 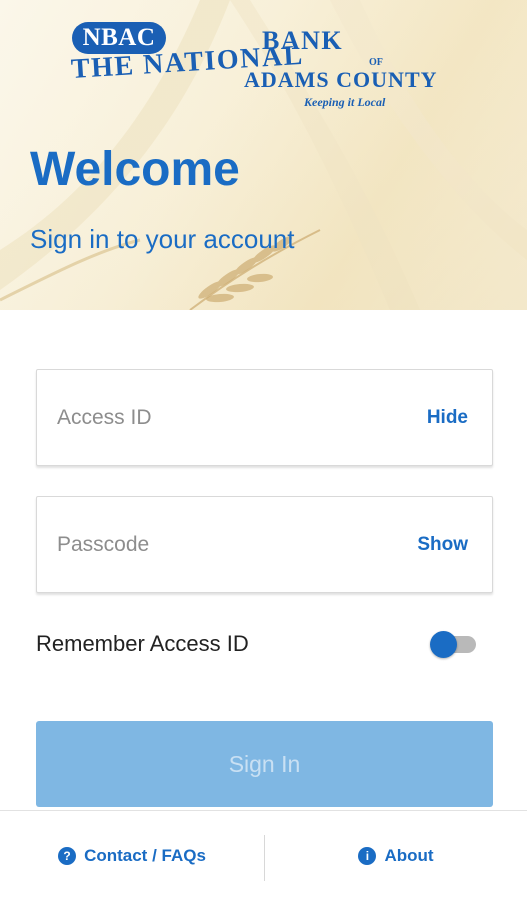 I want to click on passcode-show-button: Show, so click(x=442, y=544).